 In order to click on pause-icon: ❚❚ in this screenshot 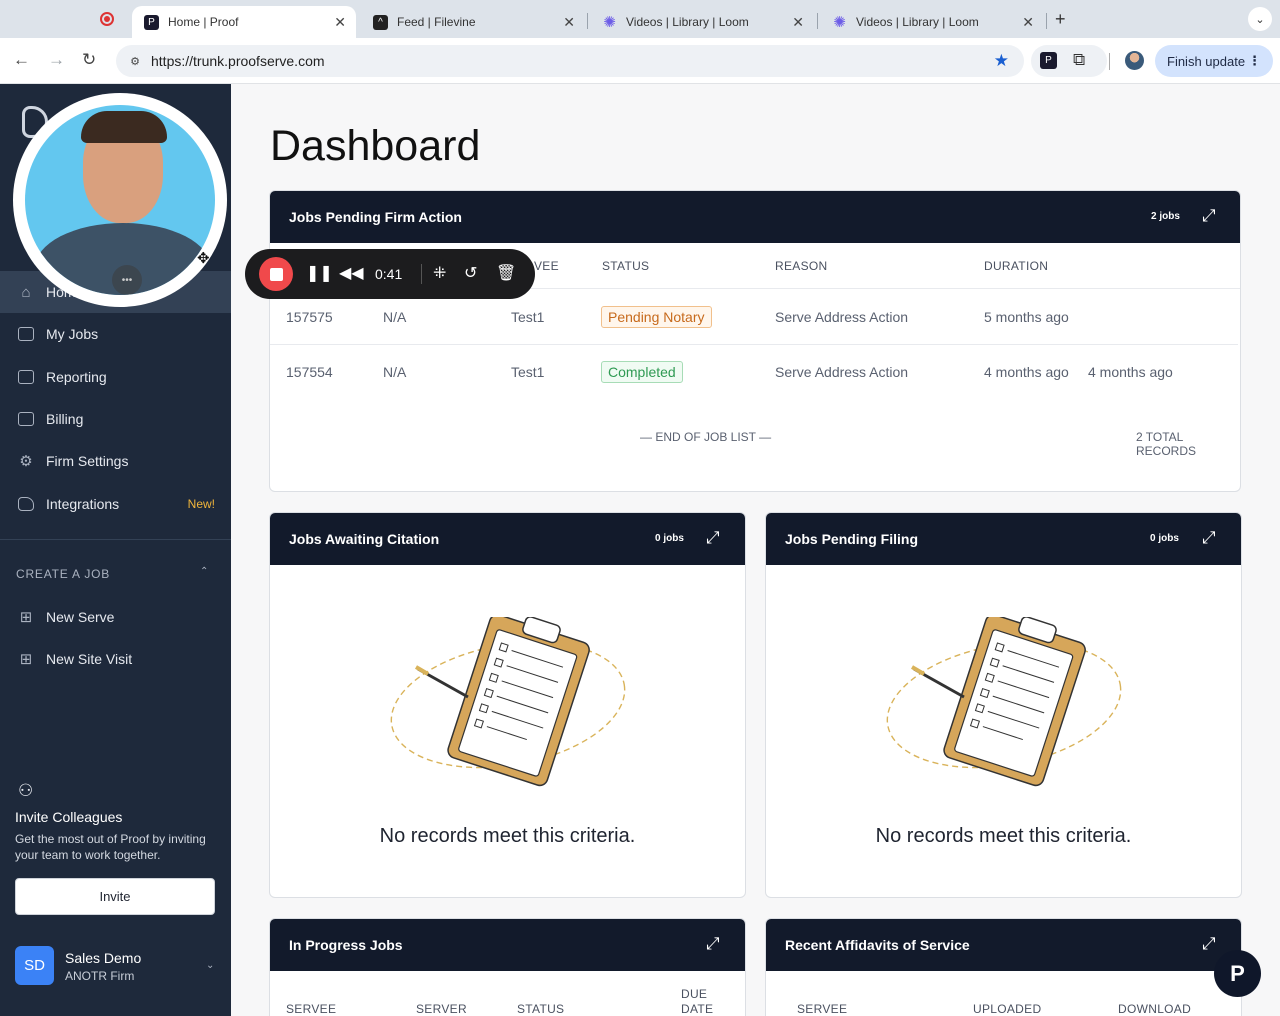, I will do `click(319, 273)`.